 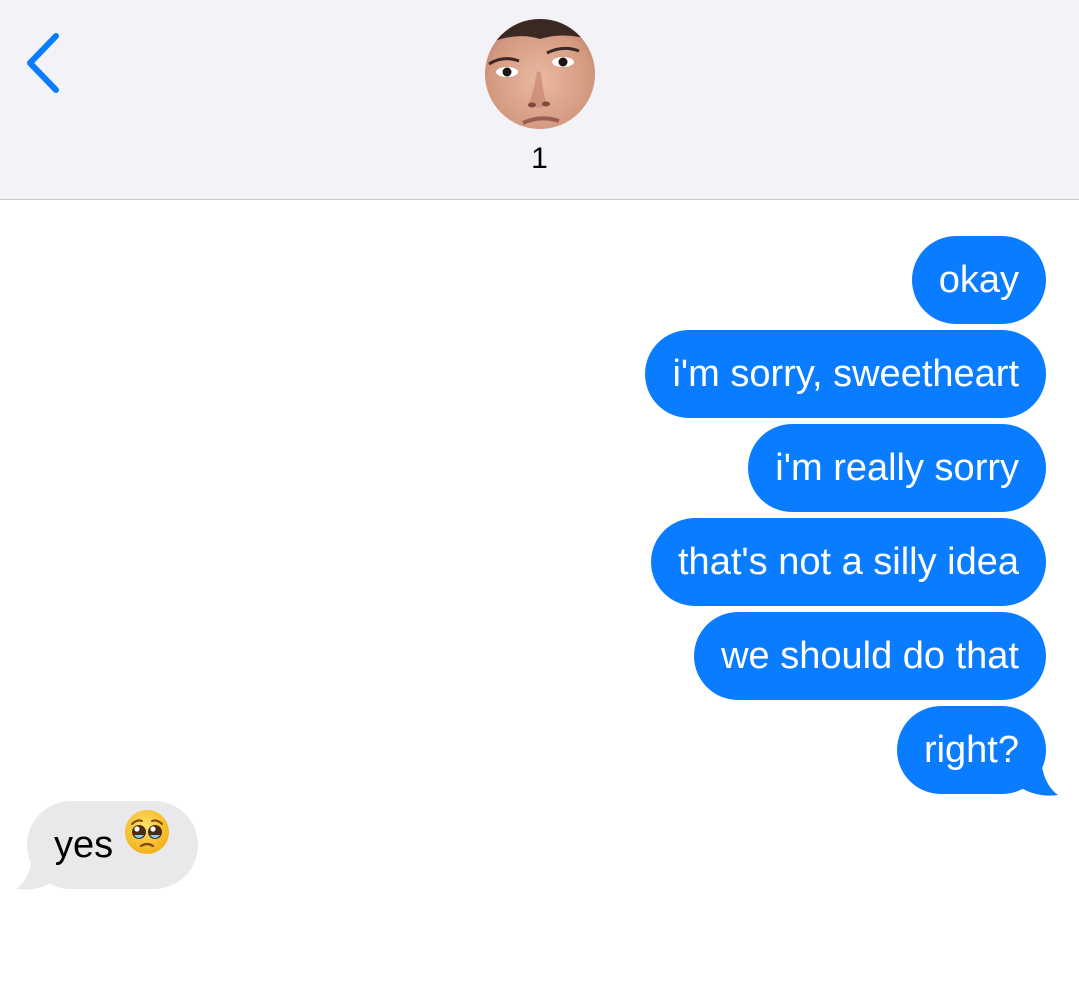 I want to click on outgoing-message: we should do that, so click(x=870, y=656).